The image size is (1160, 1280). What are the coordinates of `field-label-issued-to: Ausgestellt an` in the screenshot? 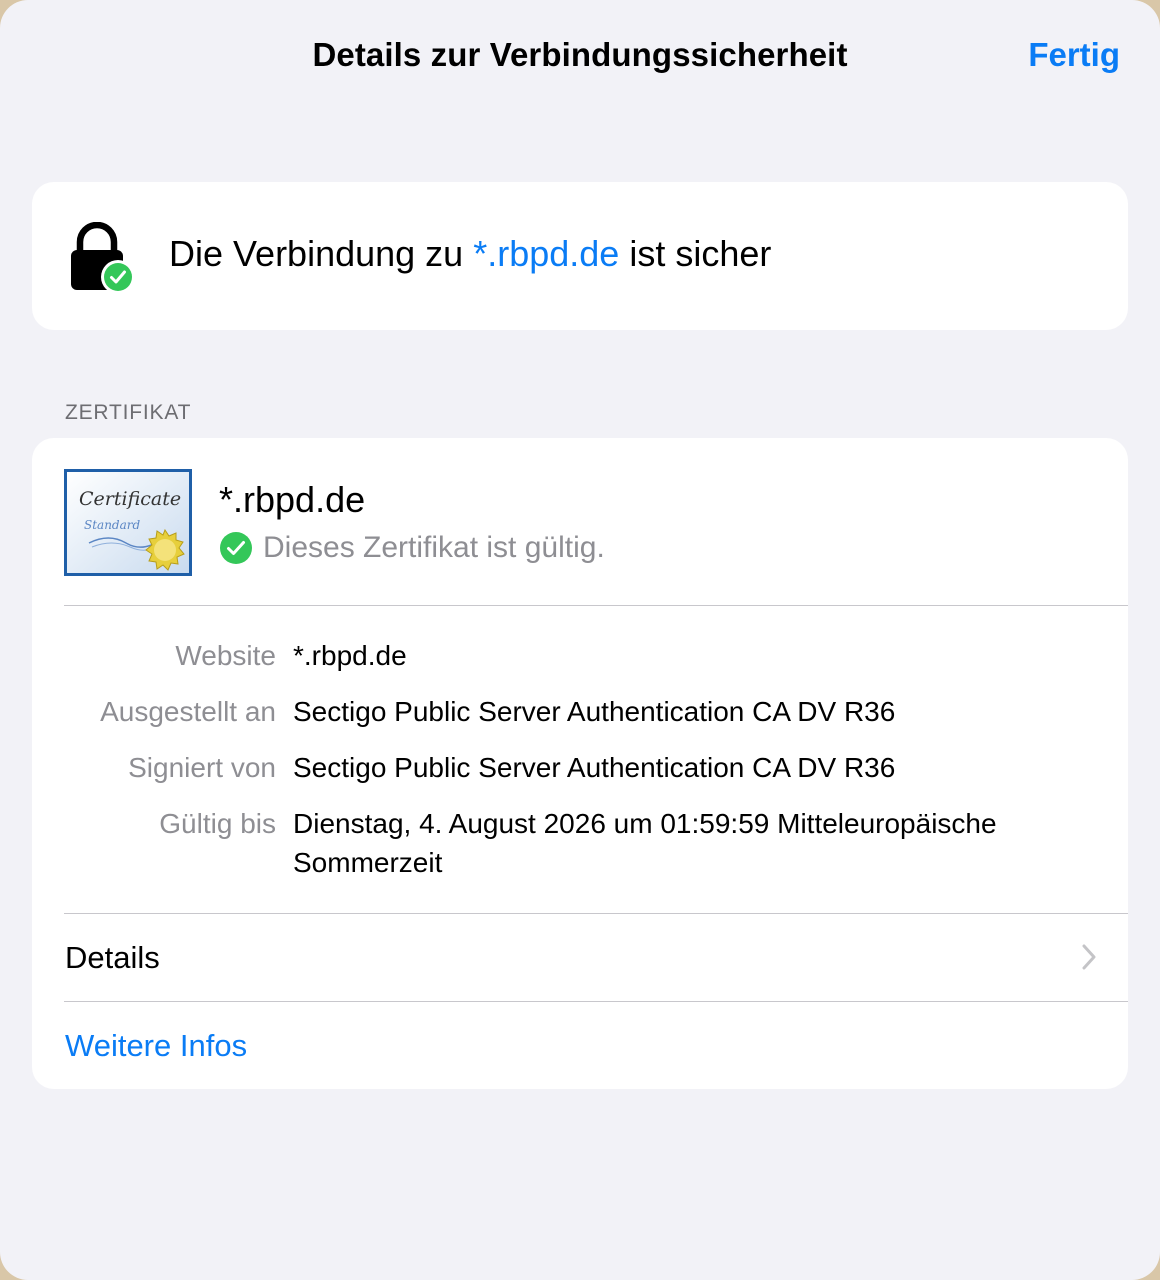 It's located at (188, 711).